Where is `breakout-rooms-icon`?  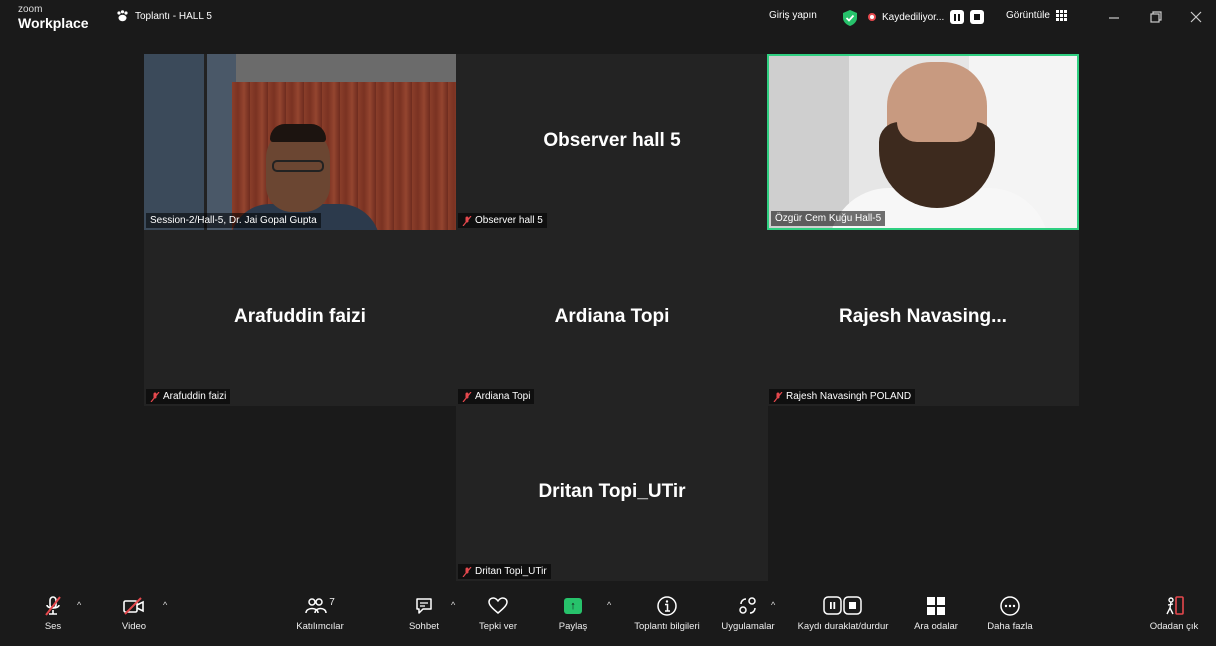
breakout-rooms-icon is located at coordinates (936, 606).